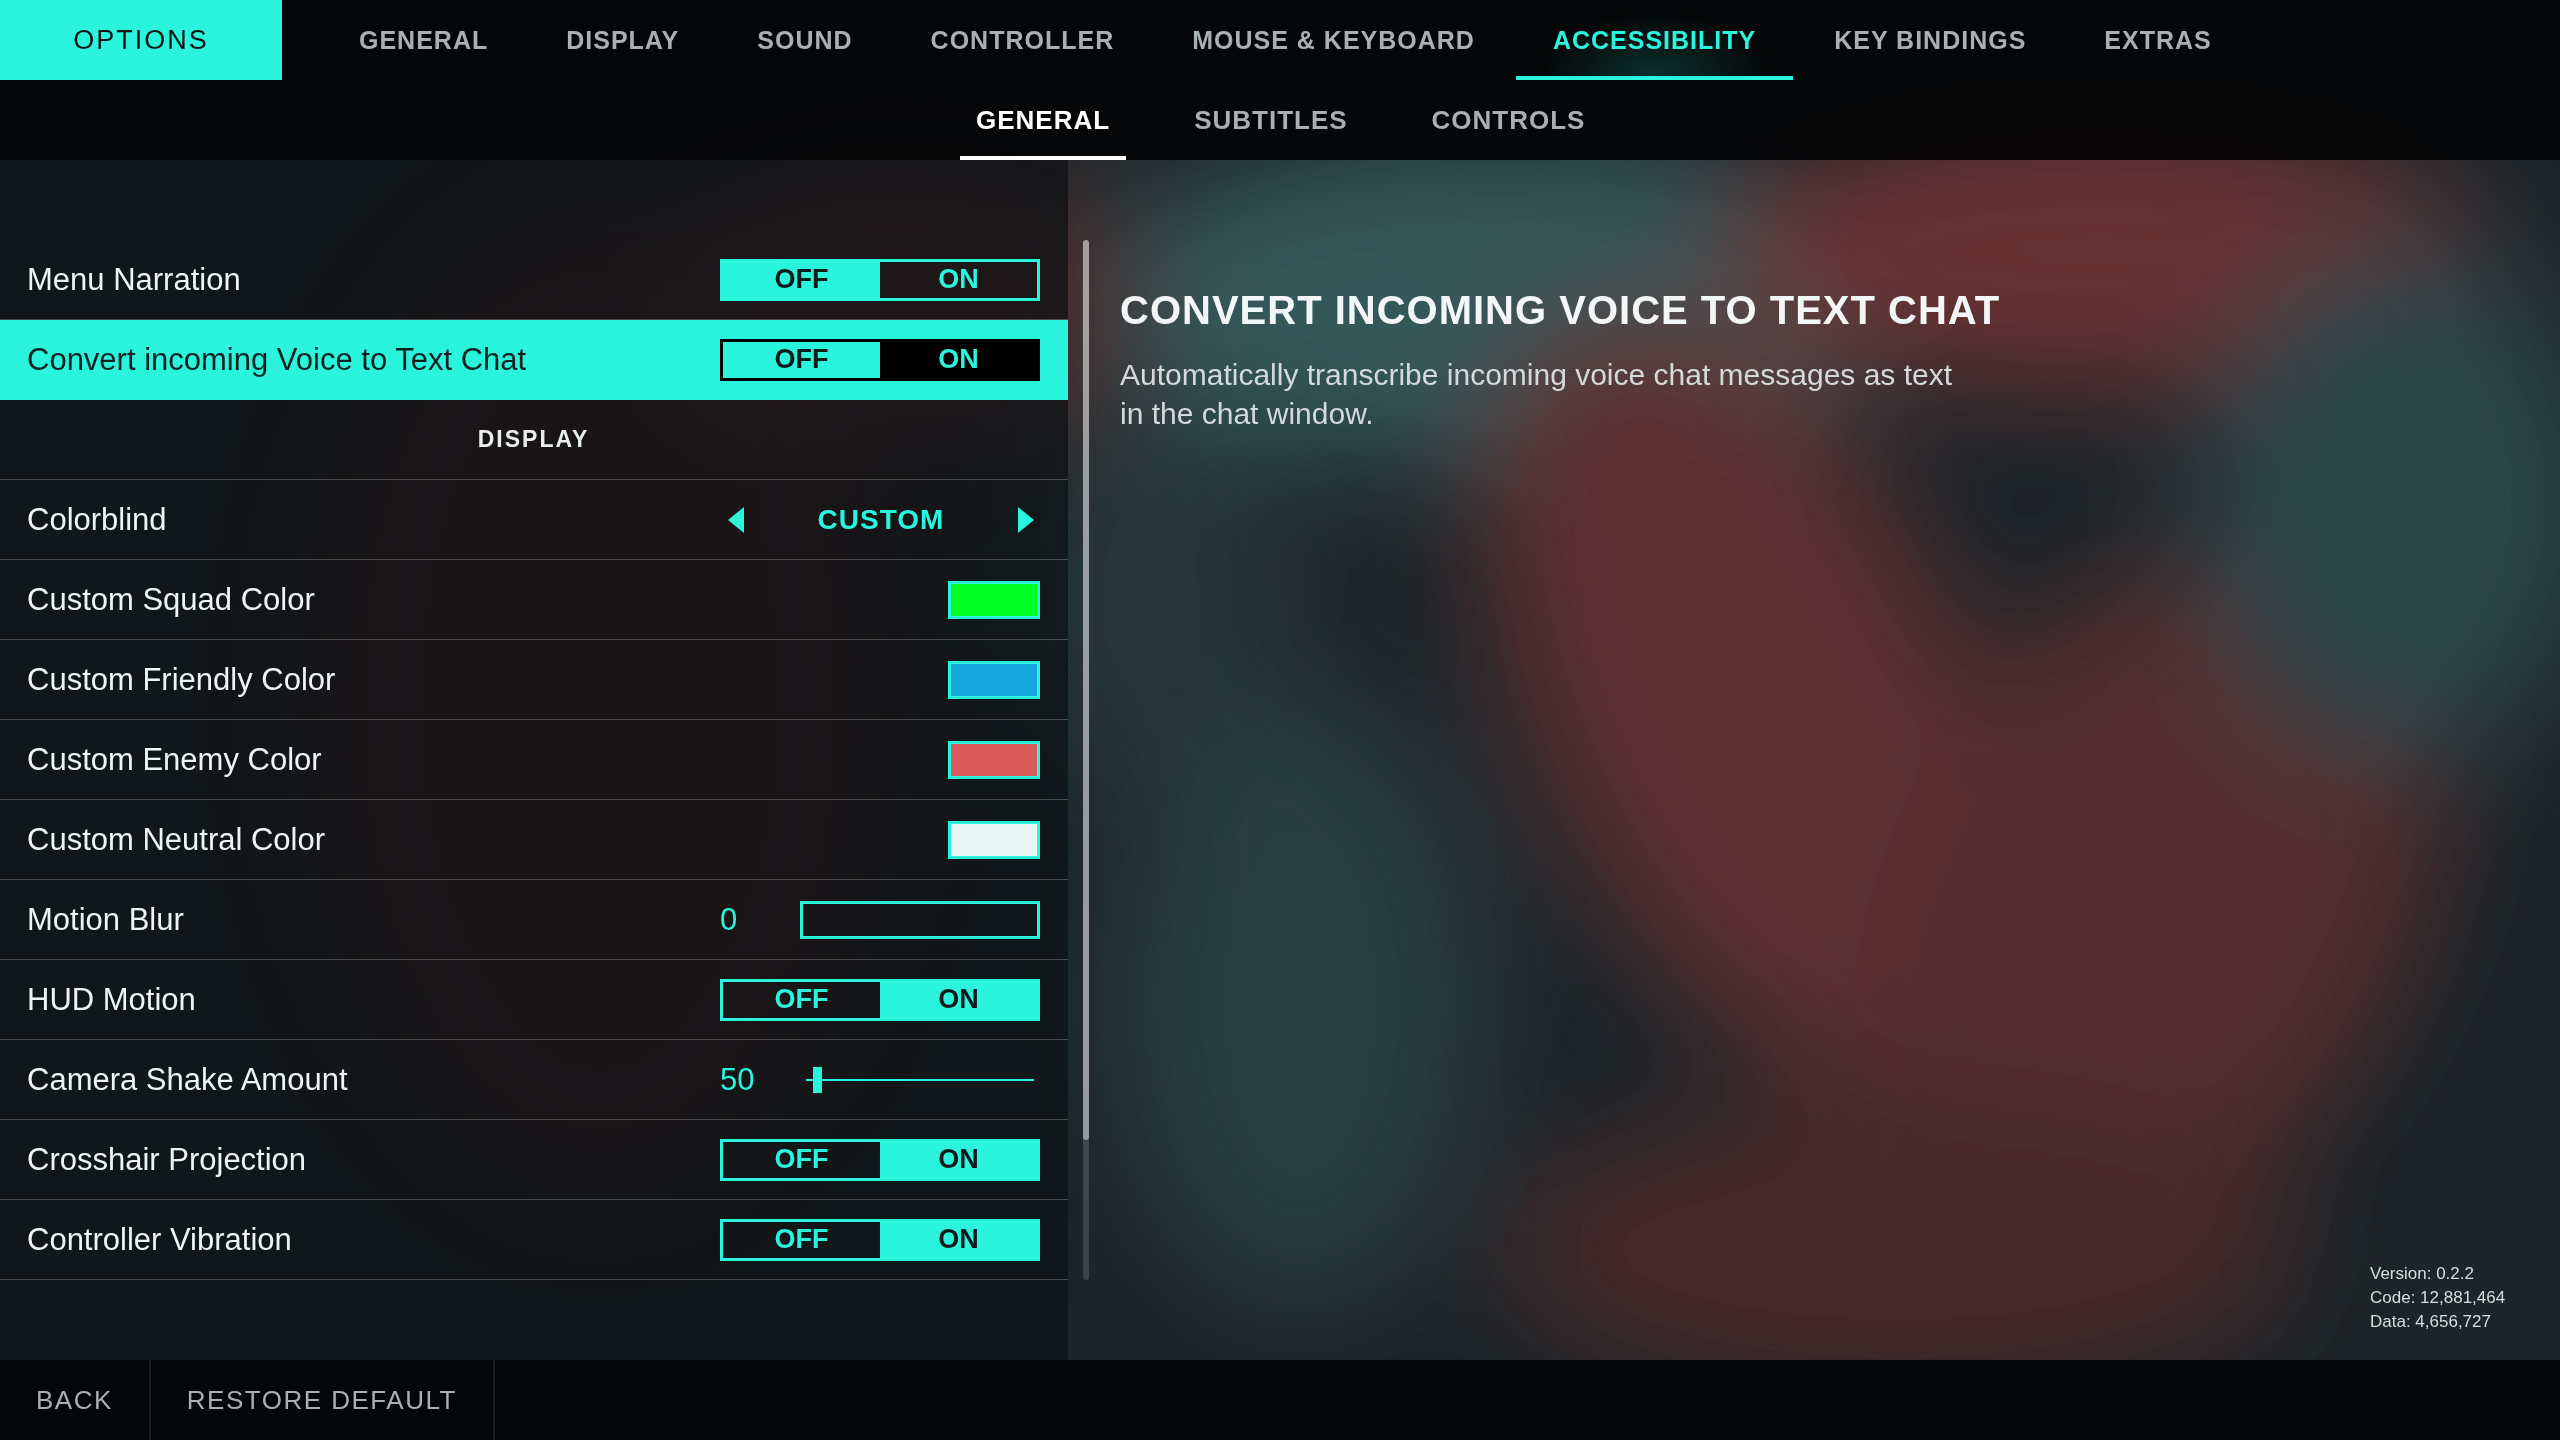 The width and height of the screenshot is (2560, 1440). Describe the element at coordinates (534, 920) in the screenshot. I see `setting-row: Motion Blur 0` at that location.